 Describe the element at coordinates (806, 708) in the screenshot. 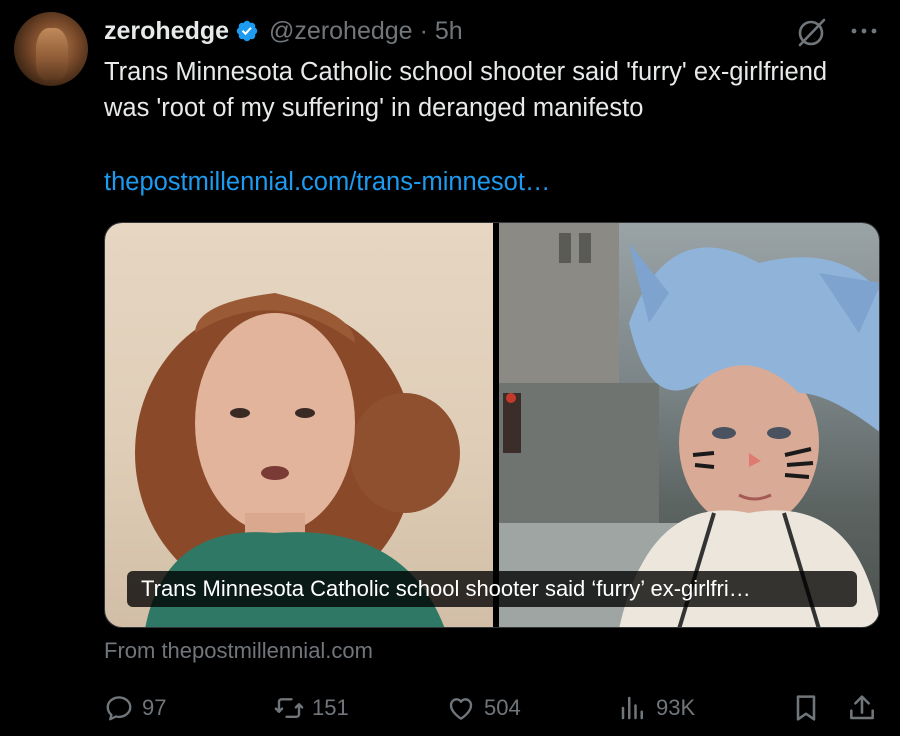

I see `bookmark-icon` at that location.